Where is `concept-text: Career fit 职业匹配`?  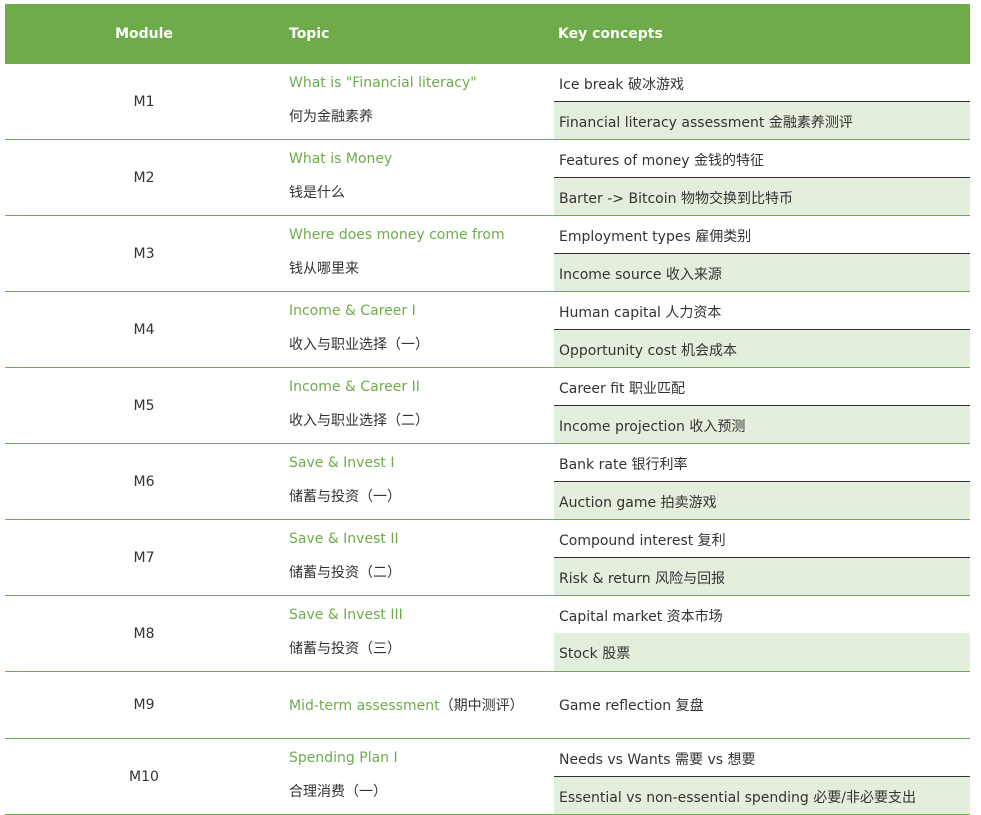 concept-text: Career fit 职业匹配 is located at coordinates (622, 389).